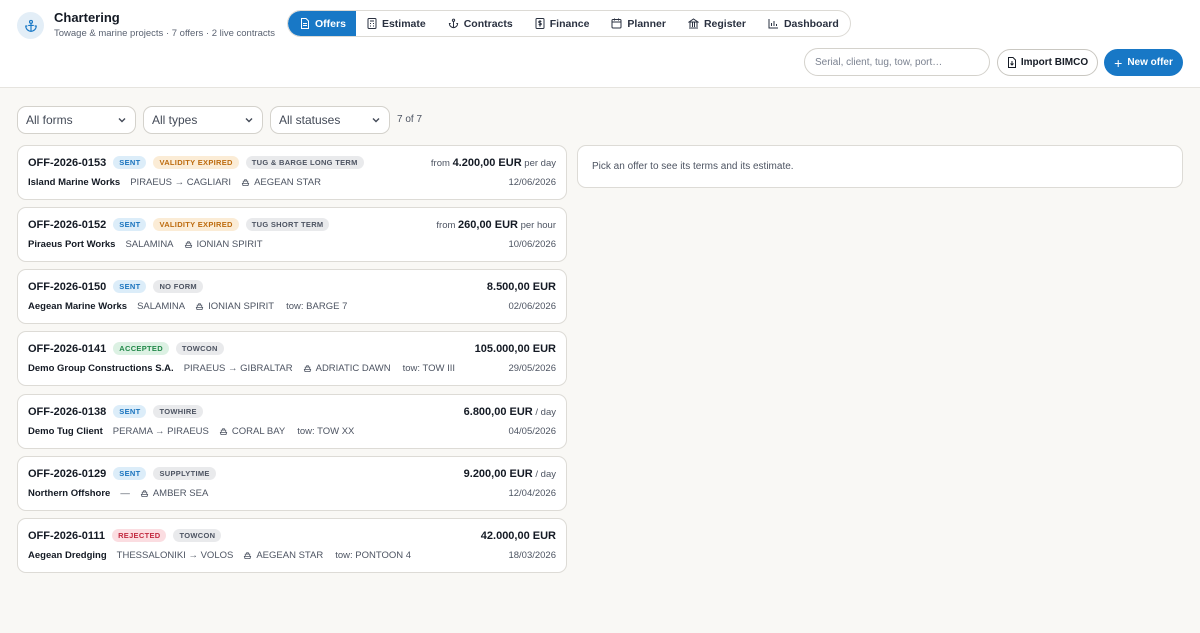 This screenshot has height=633, width=1200. I want to click on offer-route: PIRAEUS → GIBRALTAR, so click(238, 368).